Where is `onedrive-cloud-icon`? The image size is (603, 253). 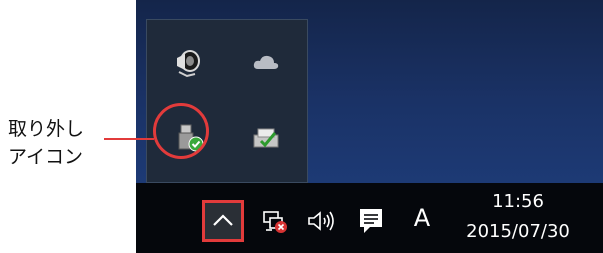
onedrive-cloud-icon is located at coordinates (266, 63).